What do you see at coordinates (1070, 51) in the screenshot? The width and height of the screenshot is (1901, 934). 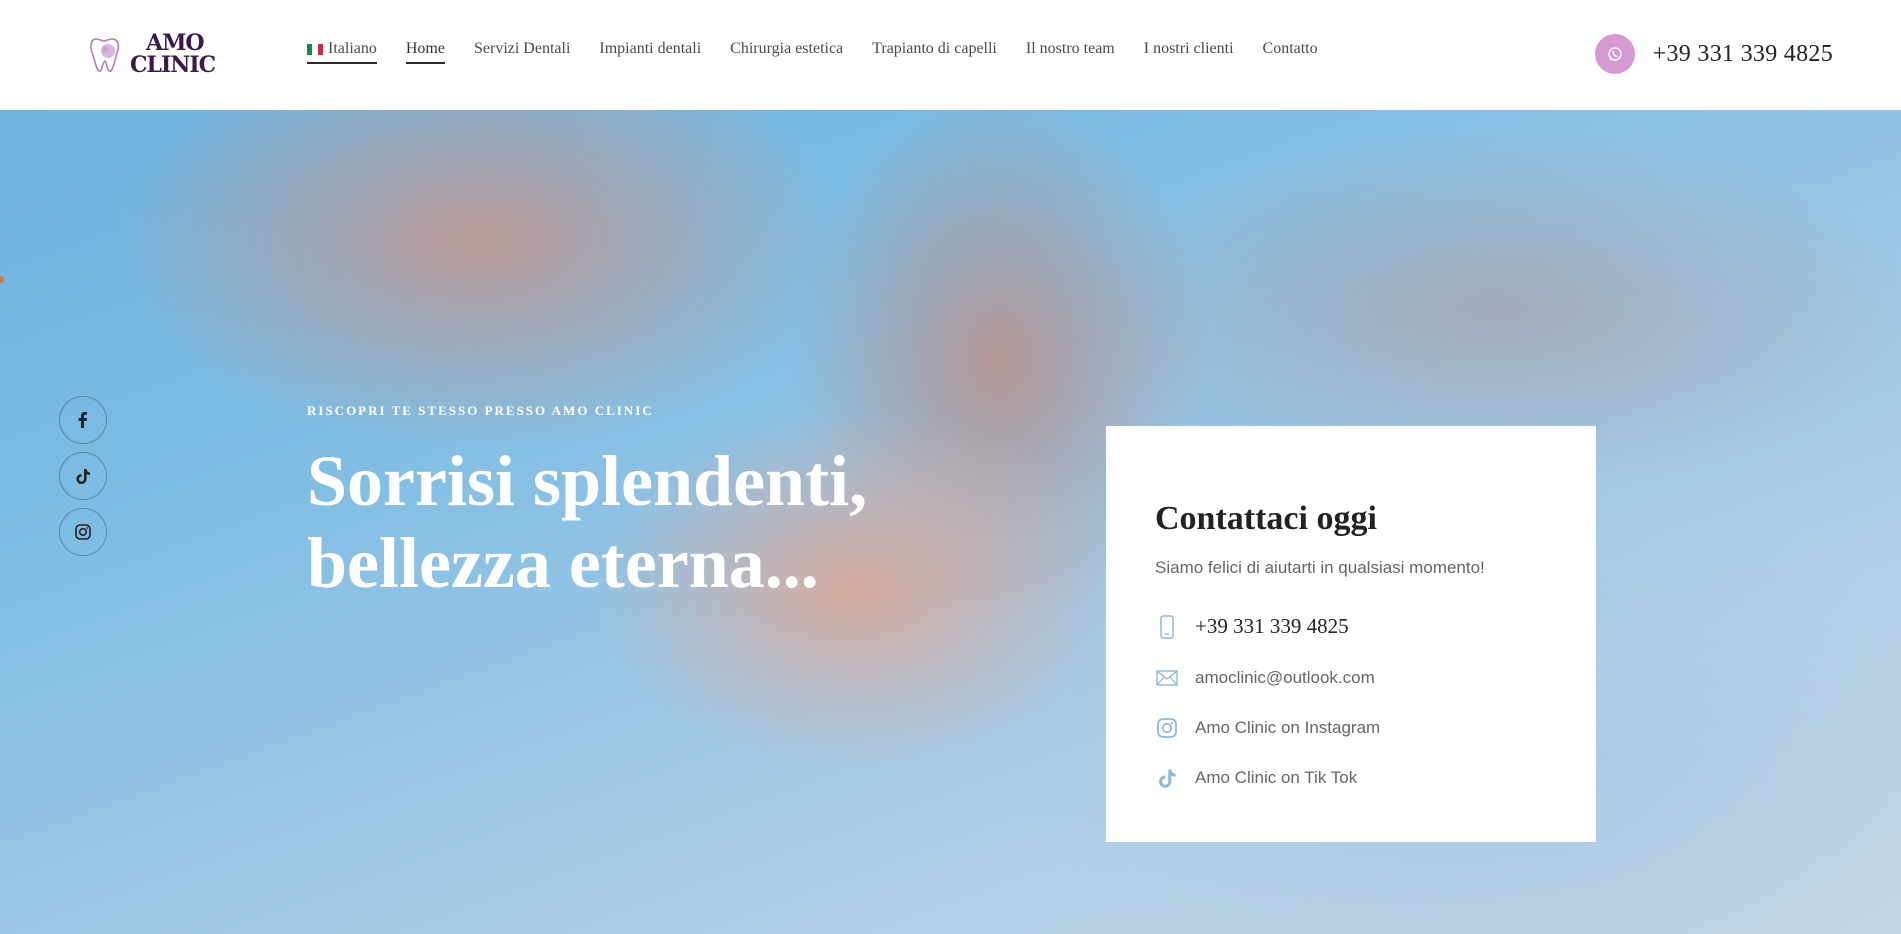 I see `nav-nostro-team: Il nostro team` at bounding box center [1070, 51].